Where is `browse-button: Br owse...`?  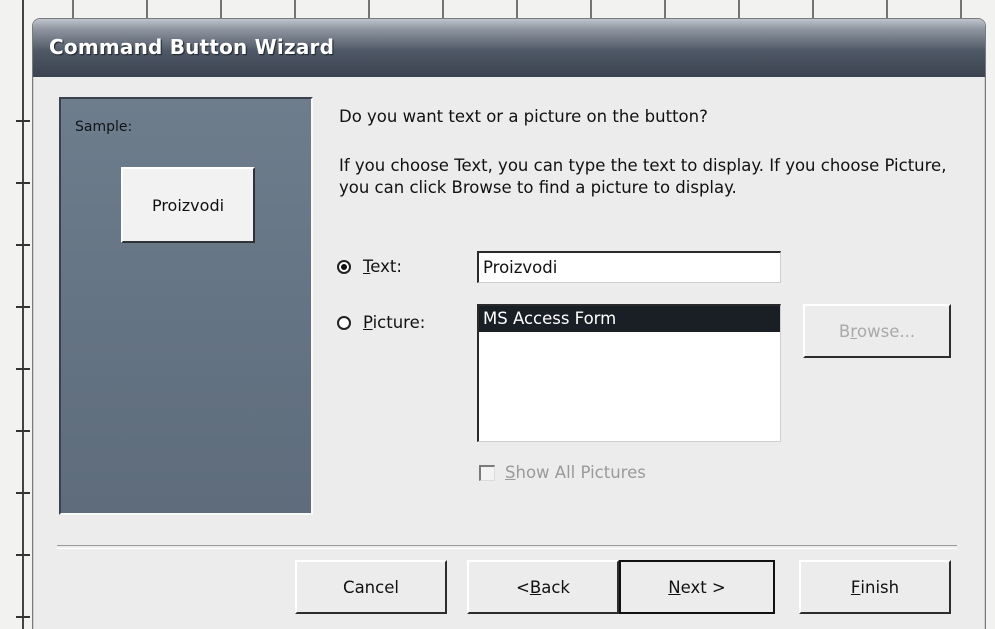
browse-button: Br owse... is located at coordinates (877, 331).